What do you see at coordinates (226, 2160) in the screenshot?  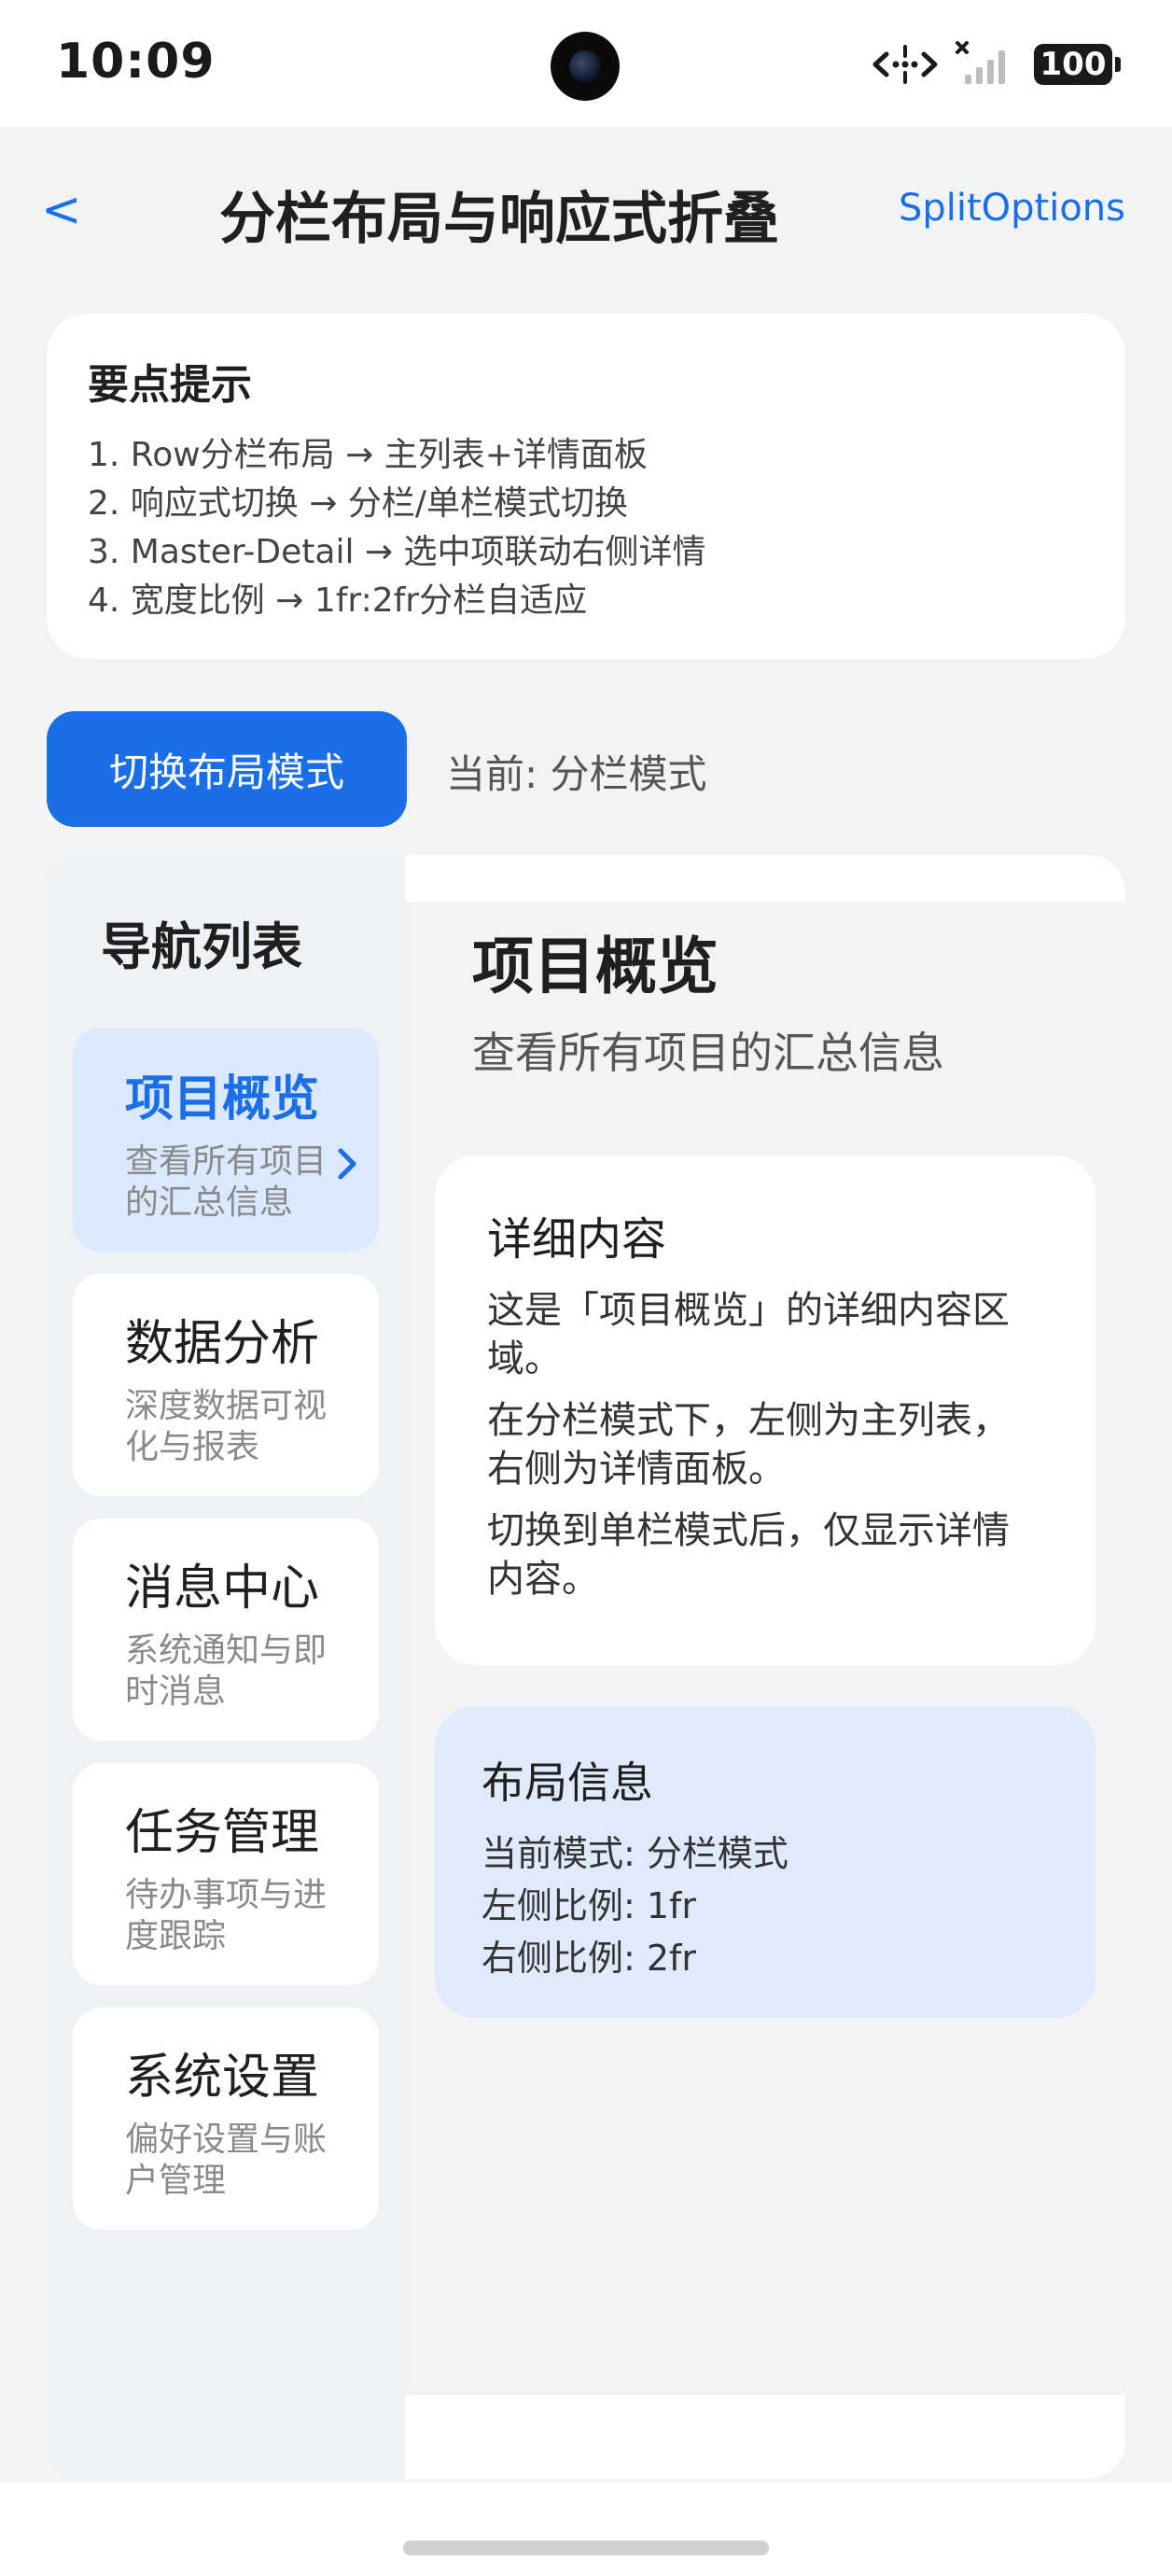 I see `nav-item-desc: 偏好设置与账户管理` at bounding box center [226, 2160].